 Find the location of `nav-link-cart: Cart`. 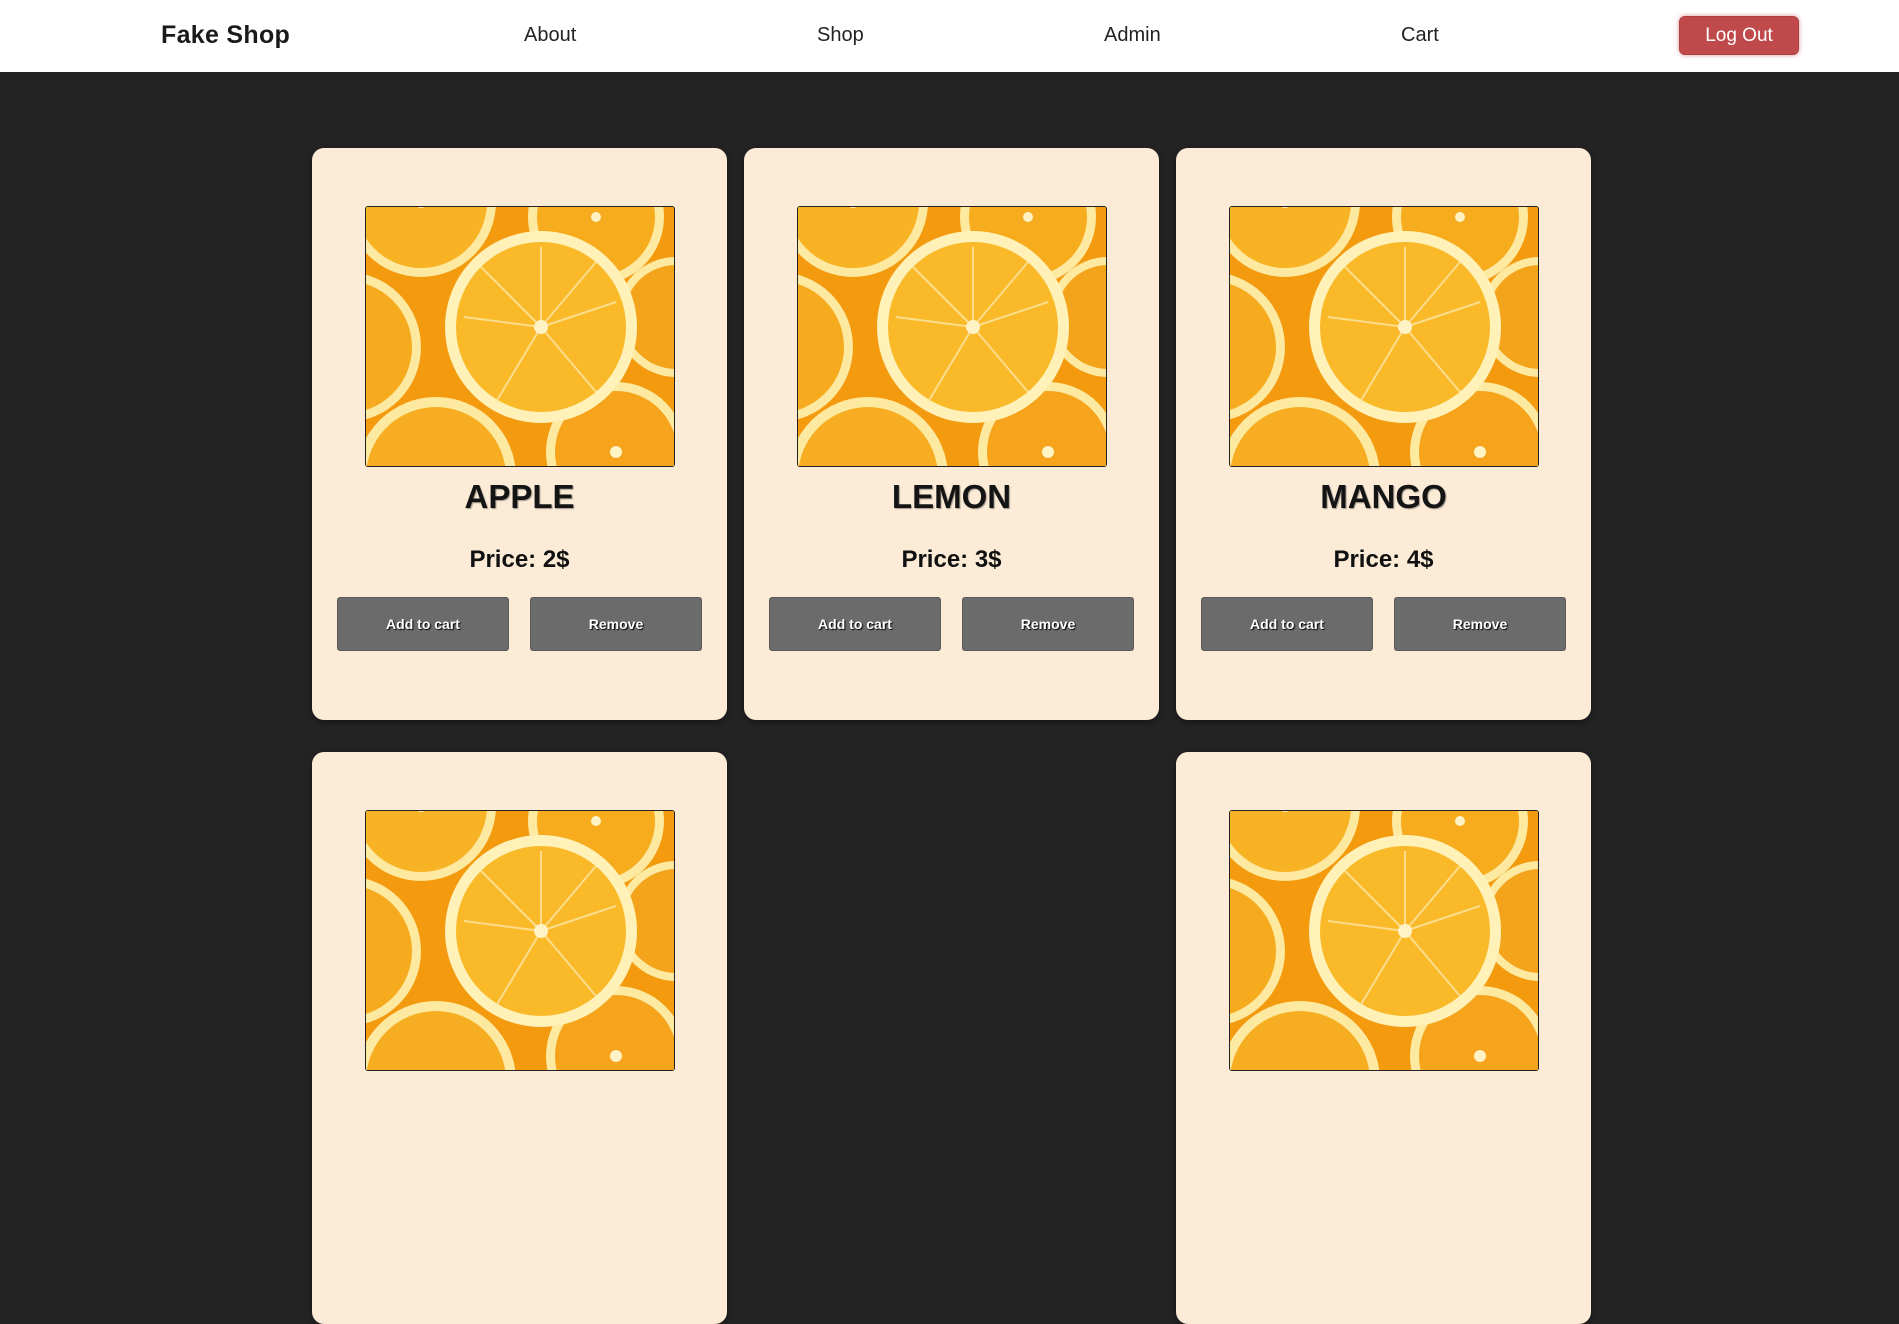

nav-link-cart: Cart is located at coordinates (1420, 35).